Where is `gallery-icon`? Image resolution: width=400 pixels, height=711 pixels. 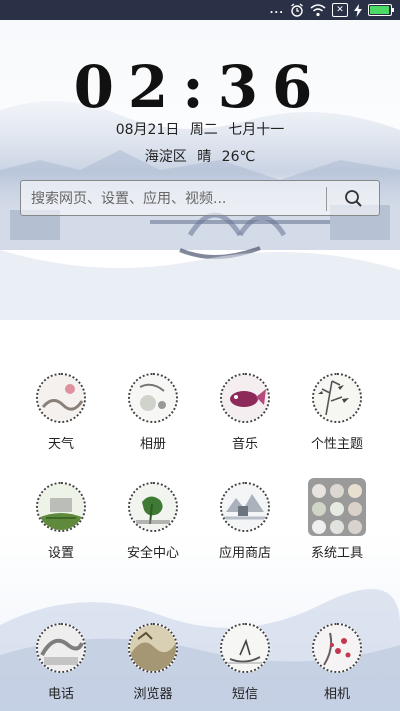 gallery-icon is located at coordinates (153, 398).